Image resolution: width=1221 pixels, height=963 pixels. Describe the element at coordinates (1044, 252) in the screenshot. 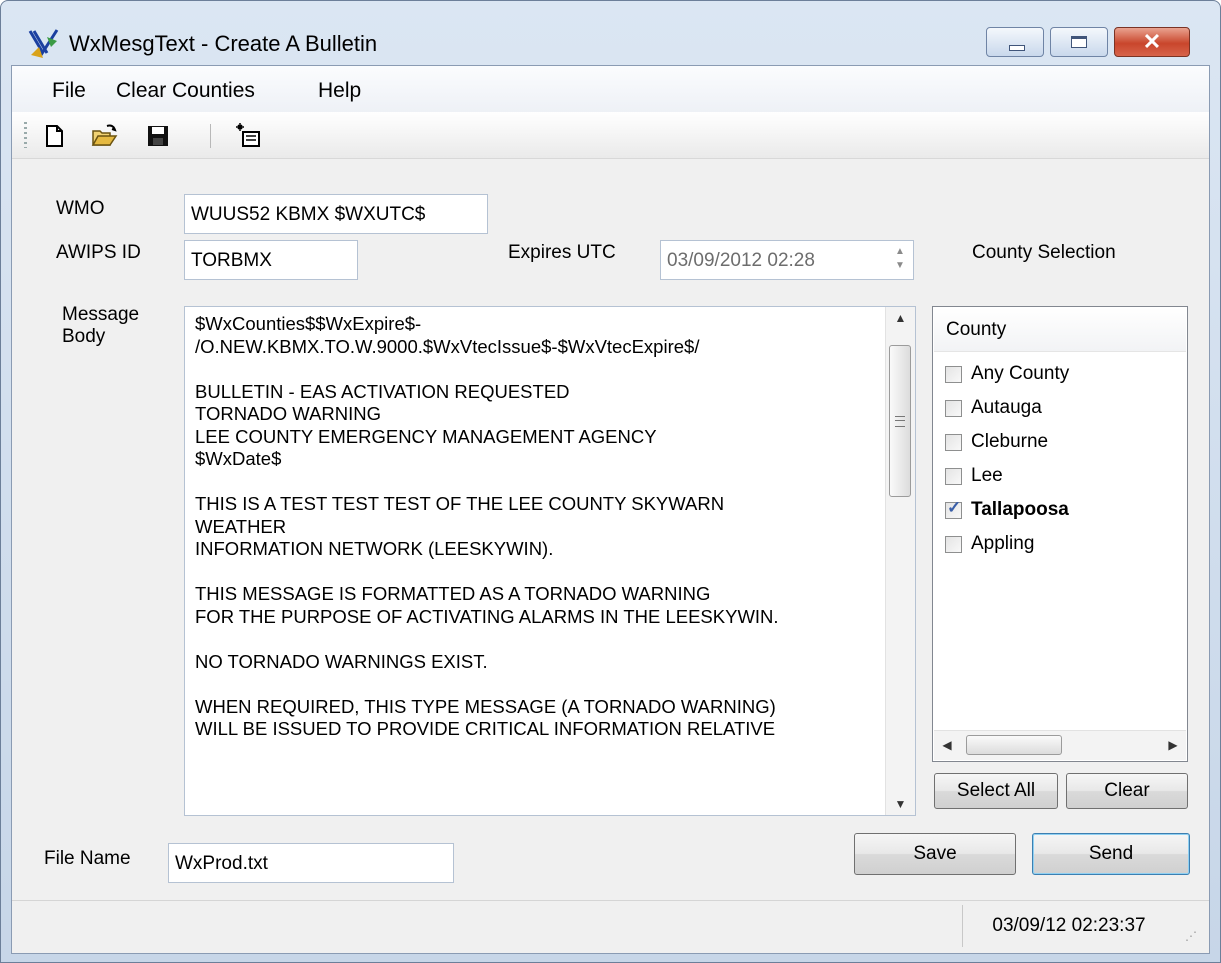

I see `county-selection-label: County Selection` at that location.